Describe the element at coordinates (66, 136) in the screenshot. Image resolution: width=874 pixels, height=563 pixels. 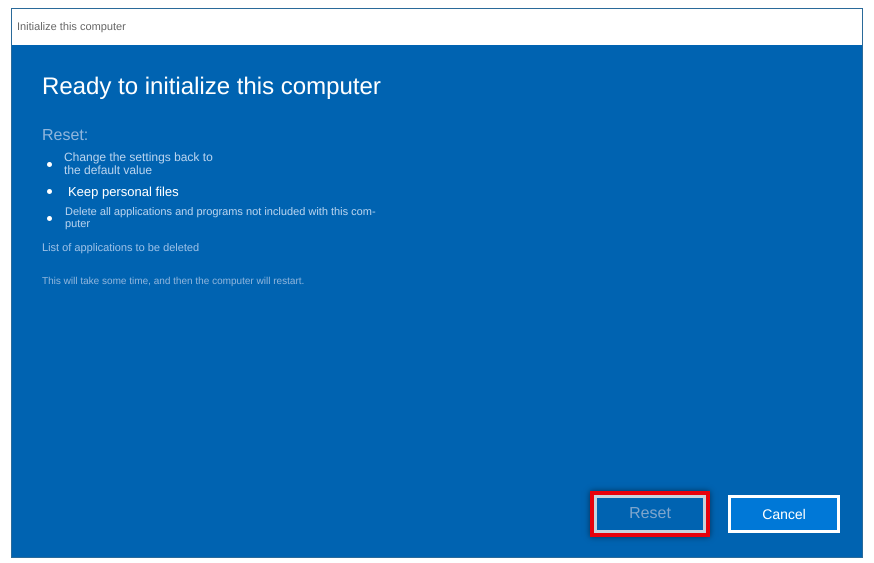
I see `section-label: Reset:` at that location.